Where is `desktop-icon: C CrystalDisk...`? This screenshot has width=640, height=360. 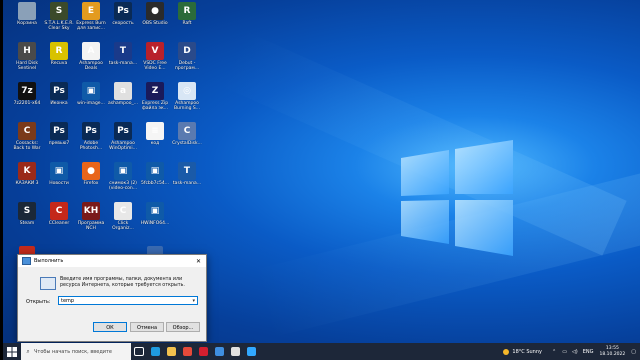 desktop-icon: C CrystalDisk... is located at coordinates (187, 141).